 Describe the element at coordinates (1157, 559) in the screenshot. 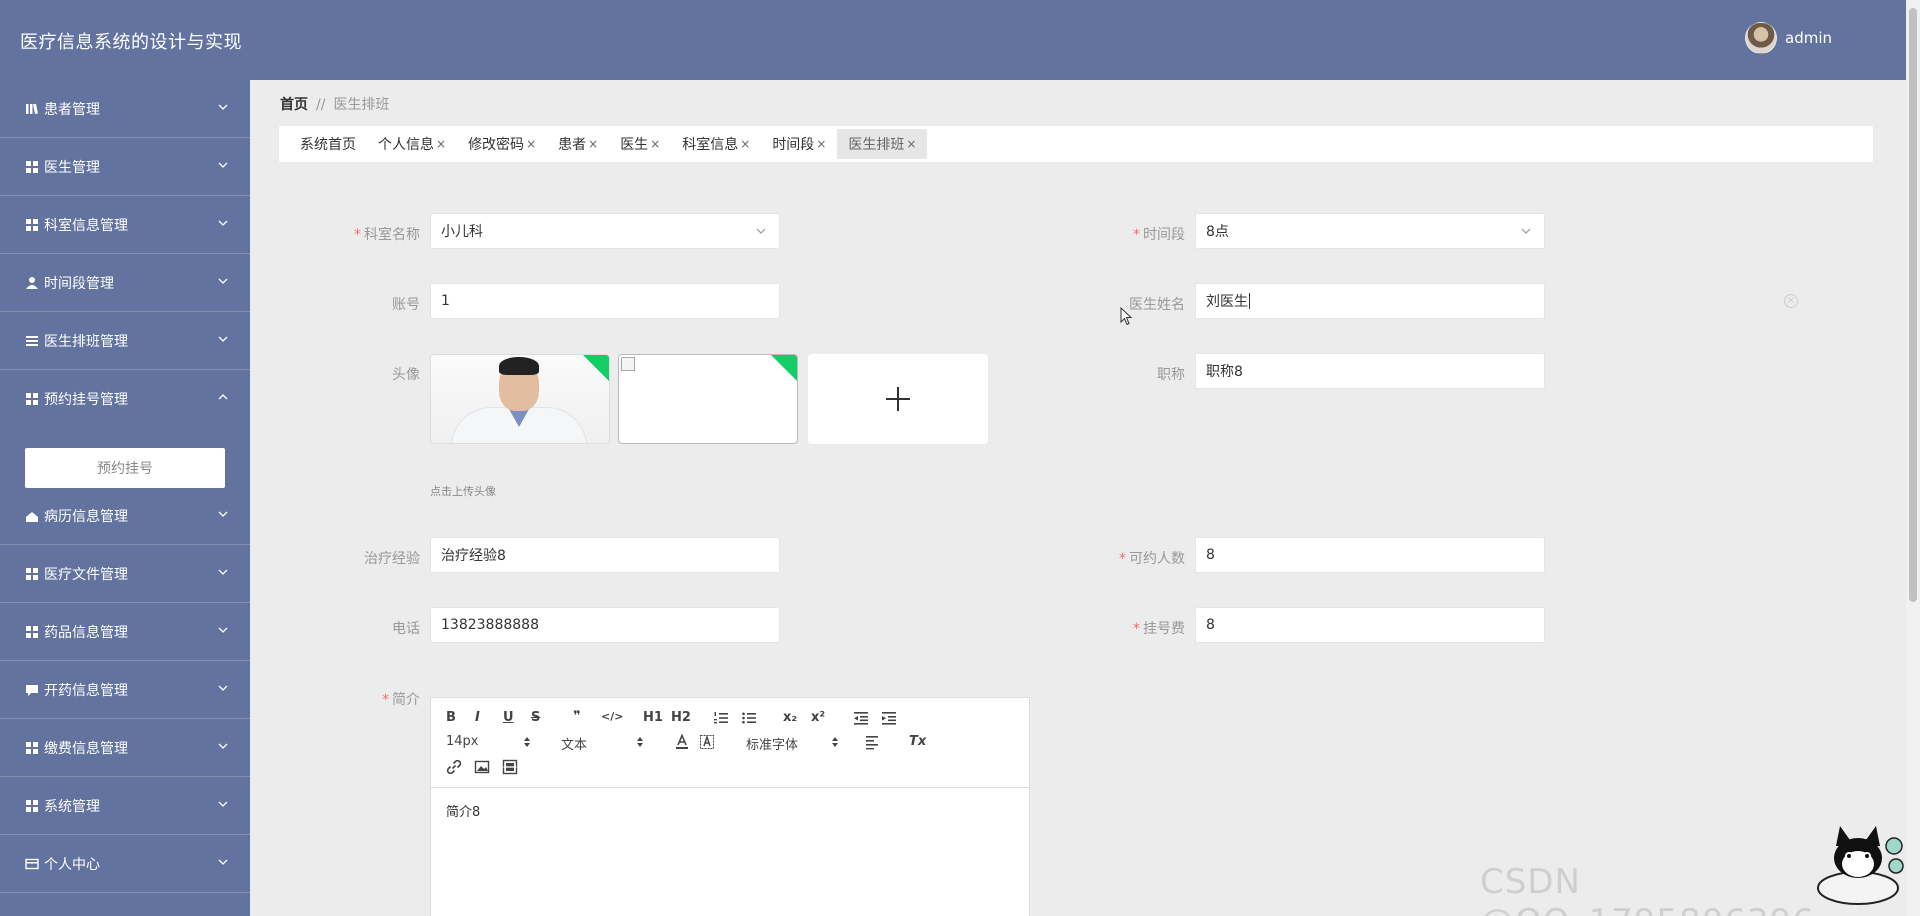

I see `capacity-label-text: 可约人数` at that location.